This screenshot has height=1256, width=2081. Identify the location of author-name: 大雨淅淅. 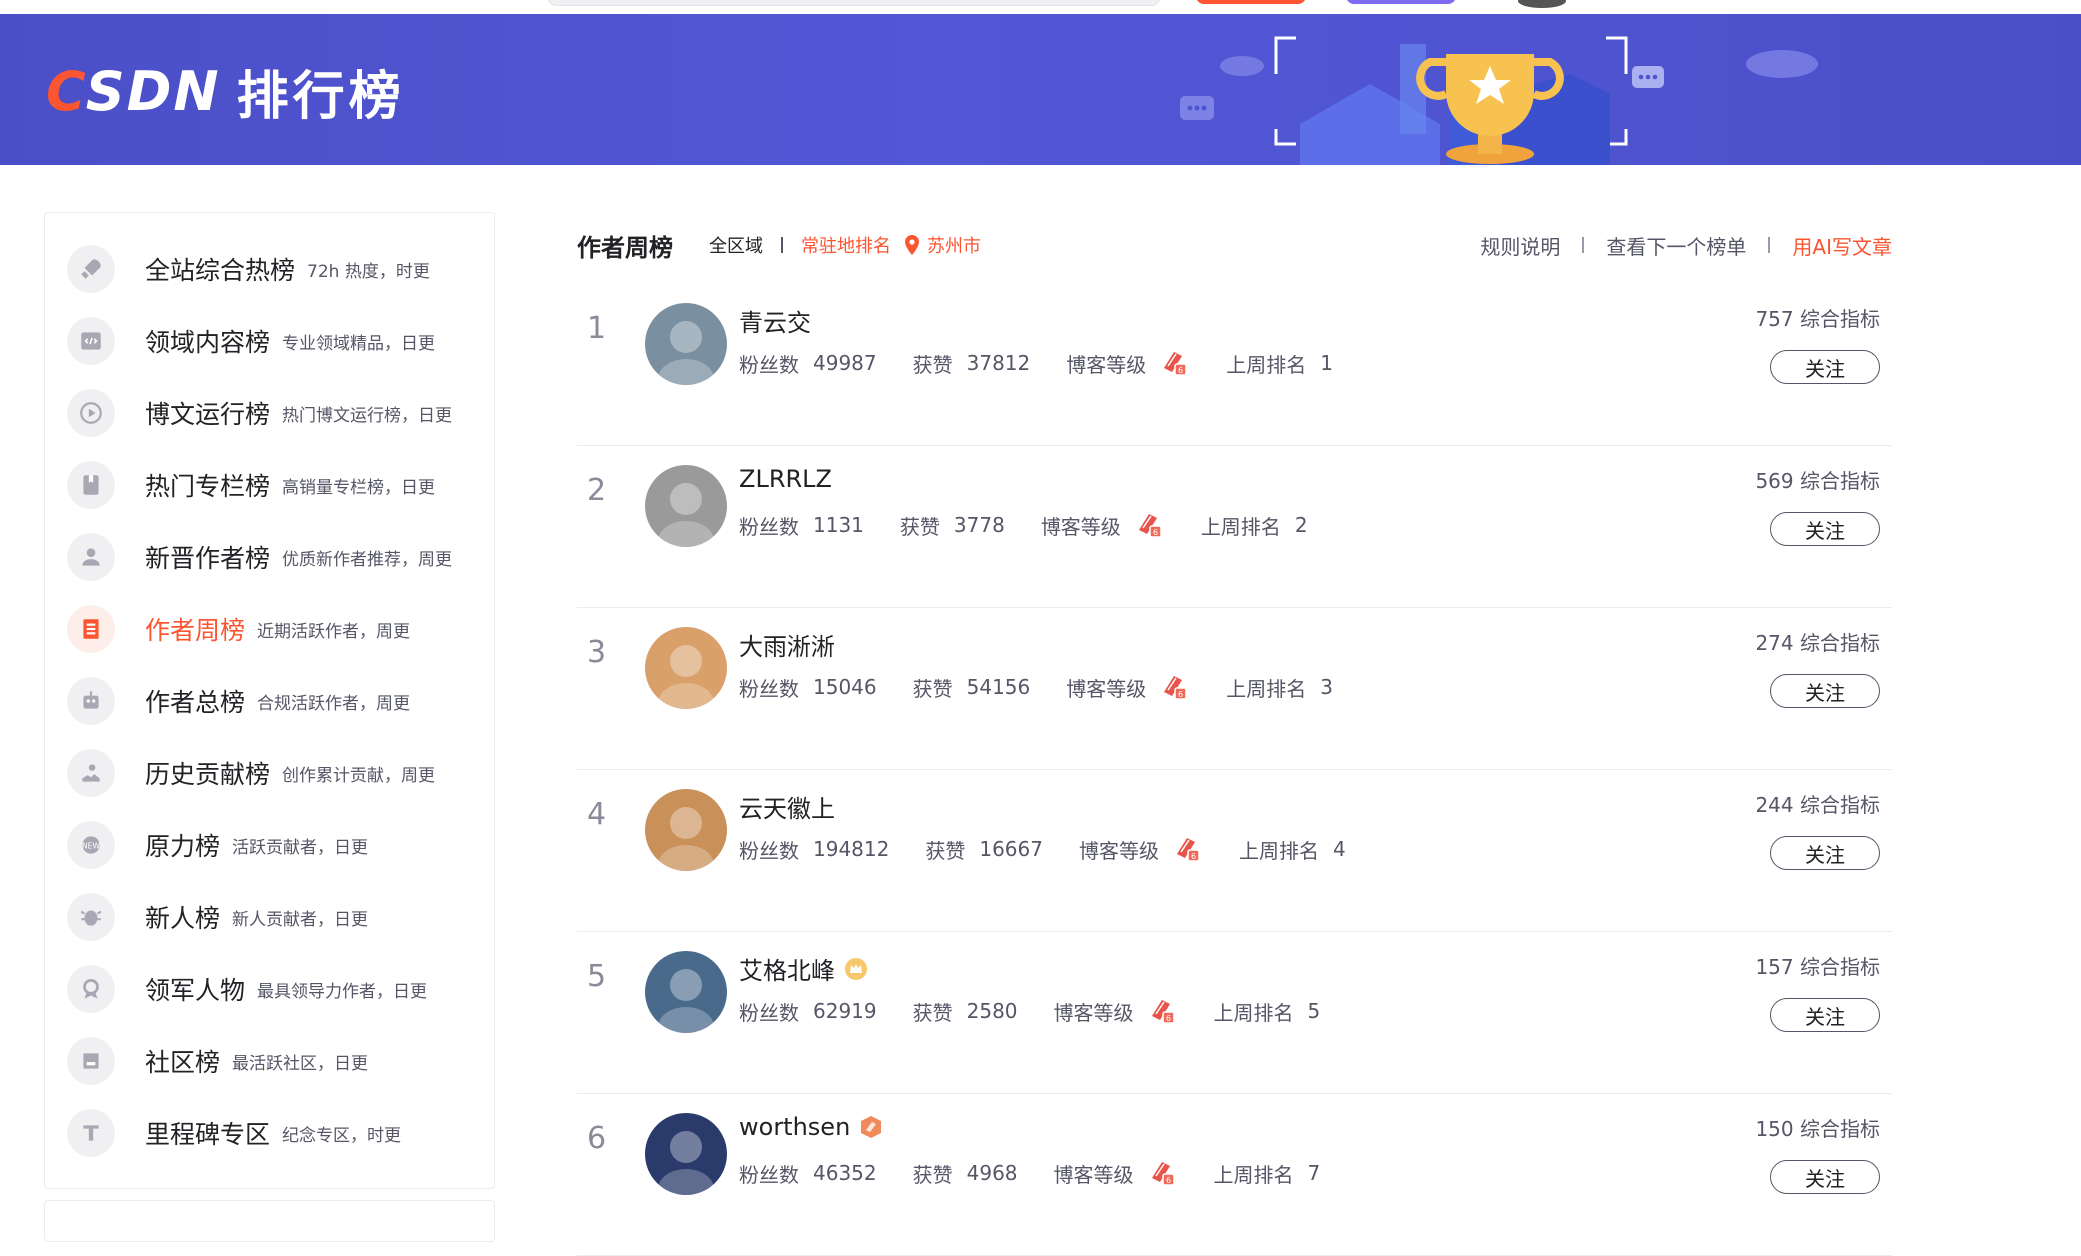
(787, 644).